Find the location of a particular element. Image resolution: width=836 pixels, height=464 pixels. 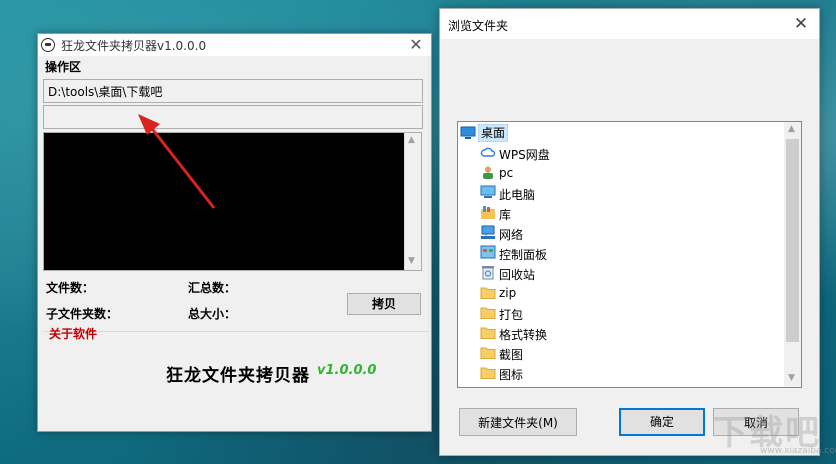

tree-item: ›WPS网盘 is located at coordinates (621, 153).